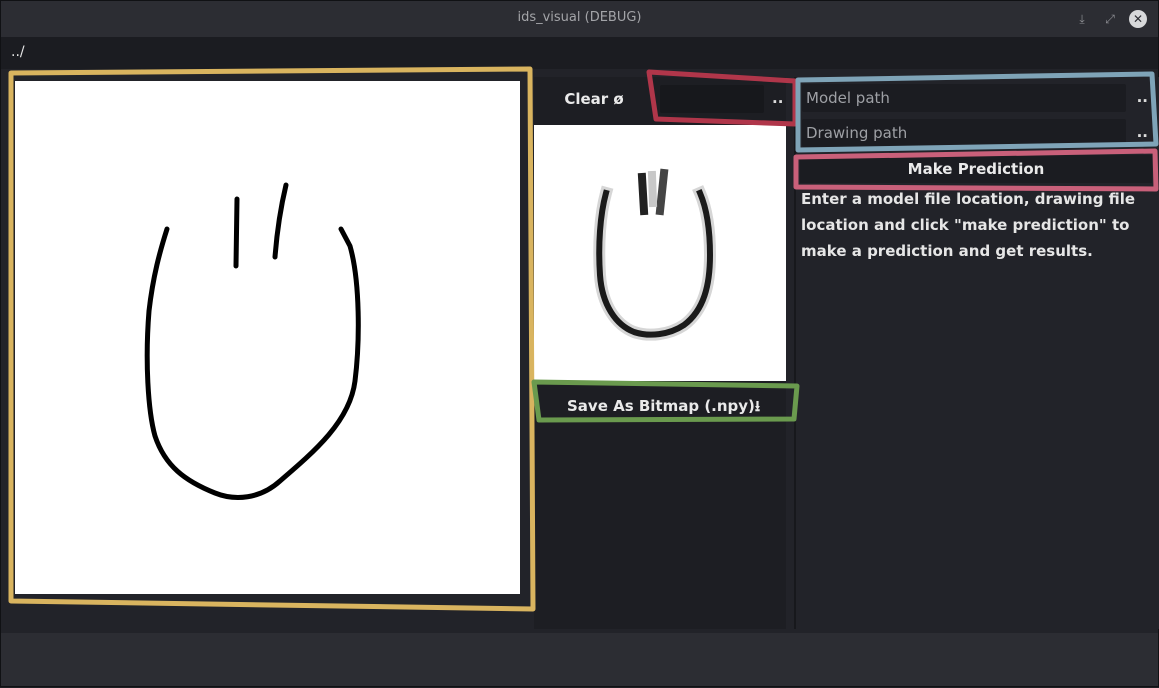  Describe the element at coordinates (655, 254) in the screenshot. I see `bitmap-preview-image` at that location.